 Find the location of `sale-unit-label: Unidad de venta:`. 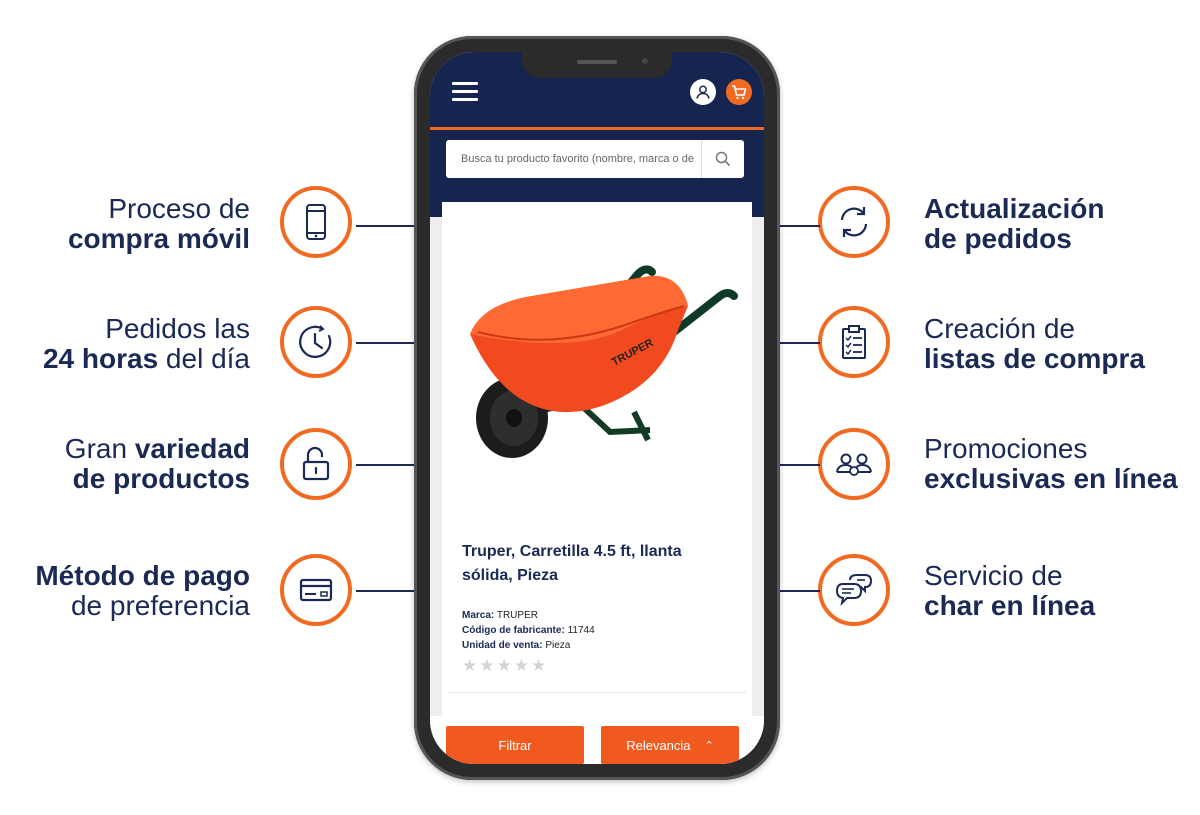

sale-unit-label: Unidad de venta: is located at coordinates (502, 645).